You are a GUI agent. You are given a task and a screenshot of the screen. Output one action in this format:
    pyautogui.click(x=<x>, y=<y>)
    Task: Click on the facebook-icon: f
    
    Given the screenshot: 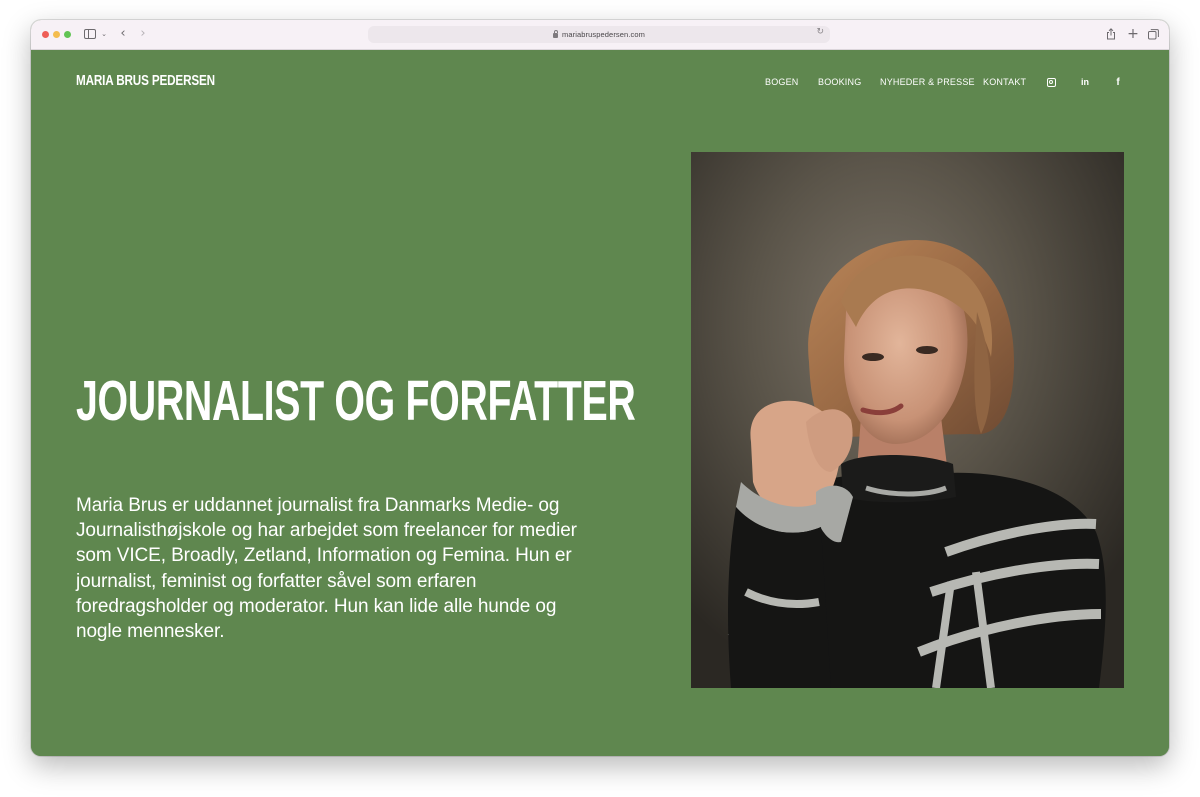 What is the action you would take?
    pyautogui.click(x=1118, y=82)
    